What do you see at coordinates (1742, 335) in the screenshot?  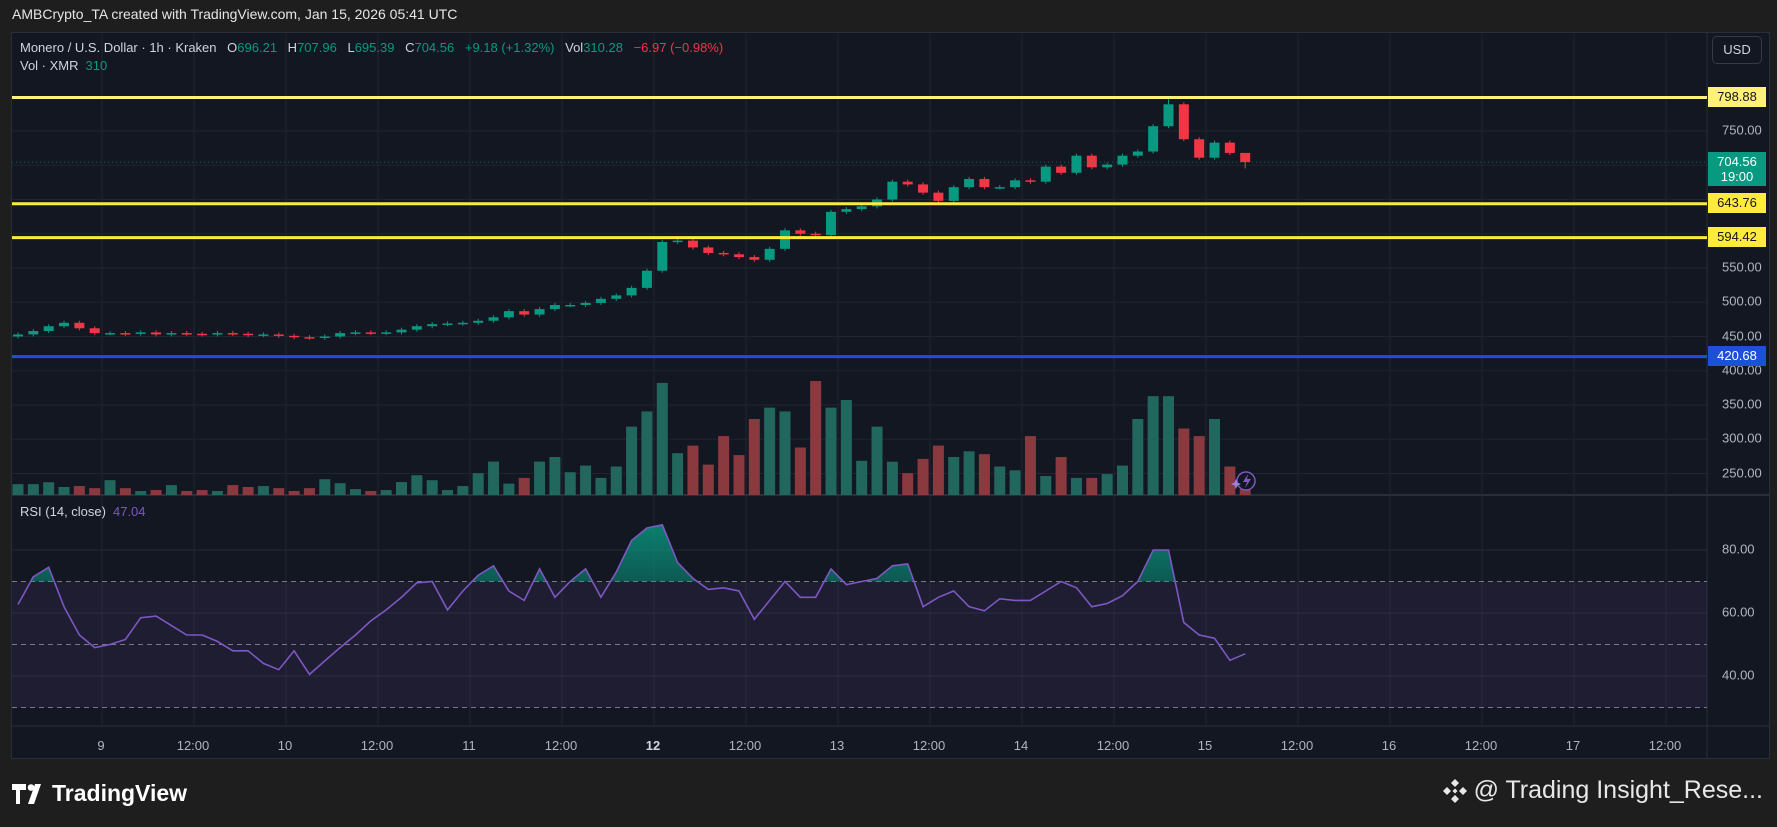 I see `price-axis-label: 450.00` at bounding box center [1742, 335].